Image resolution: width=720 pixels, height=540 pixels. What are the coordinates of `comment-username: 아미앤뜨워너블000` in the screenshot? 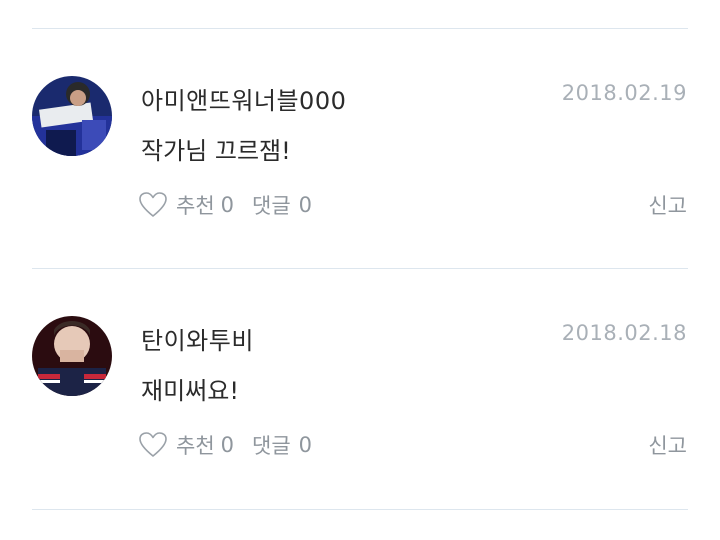 It's located at (243, 98).